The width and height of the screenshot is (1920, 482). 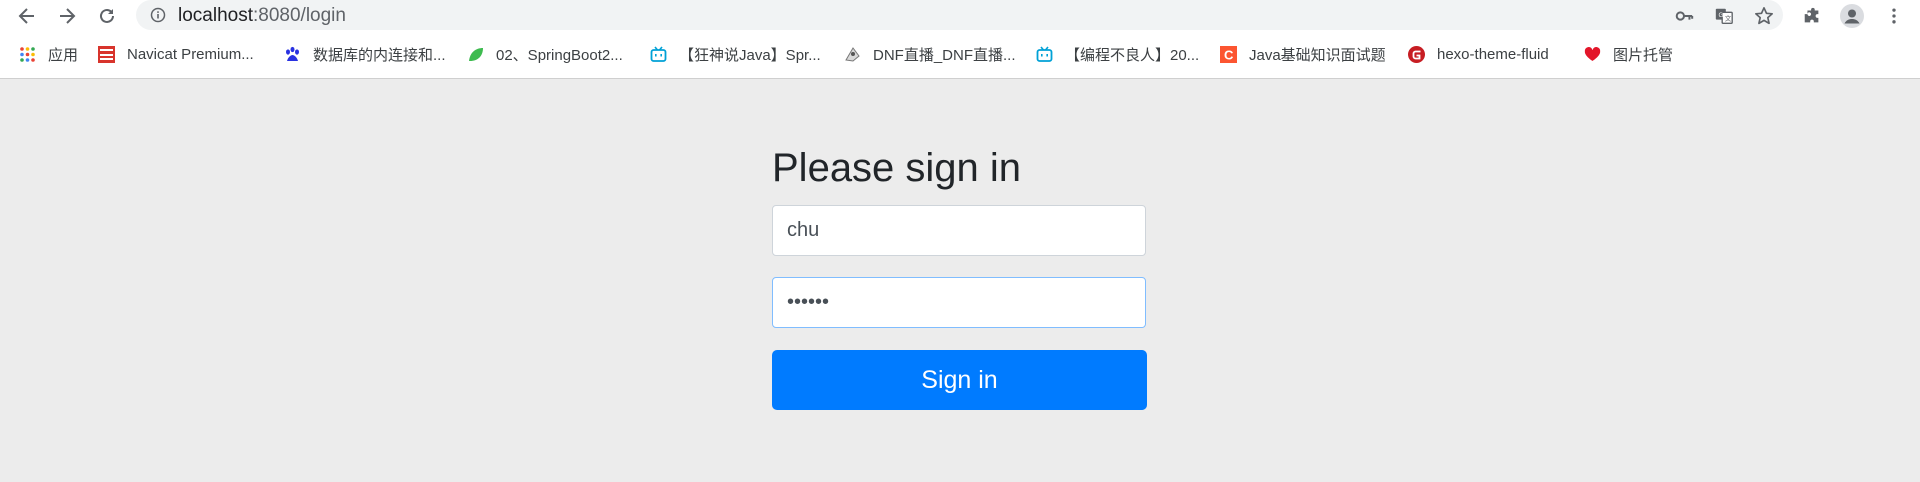 I want to click on address-bar: localhost:8080/login G文, so click(x=959, y=15).